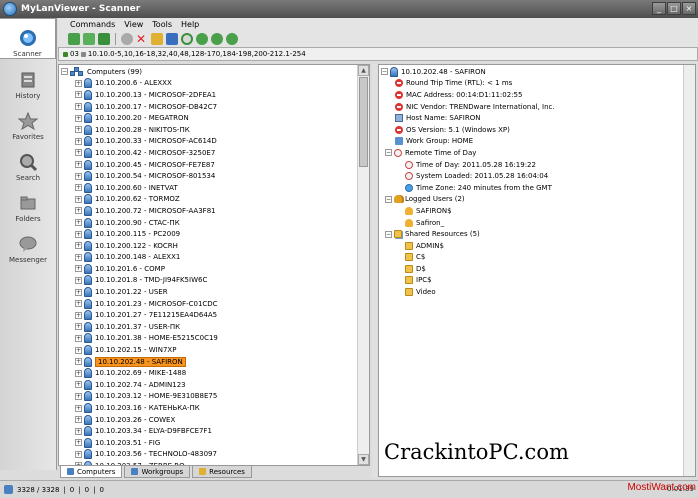  What do you see at coordinates (674, 8) in the screenshot?
I see `maximize-button: □` at bounding box center [674, 8].